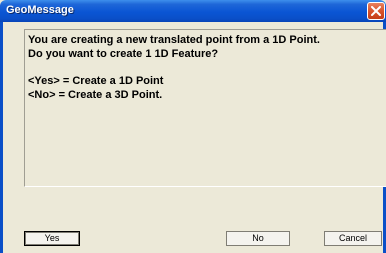 The width and height of the screenshot is (386, 253). What do you see at coordinates (52, 238) in the screenshot?
I see `yes-button: Yes` at bounding box center [52, 238].